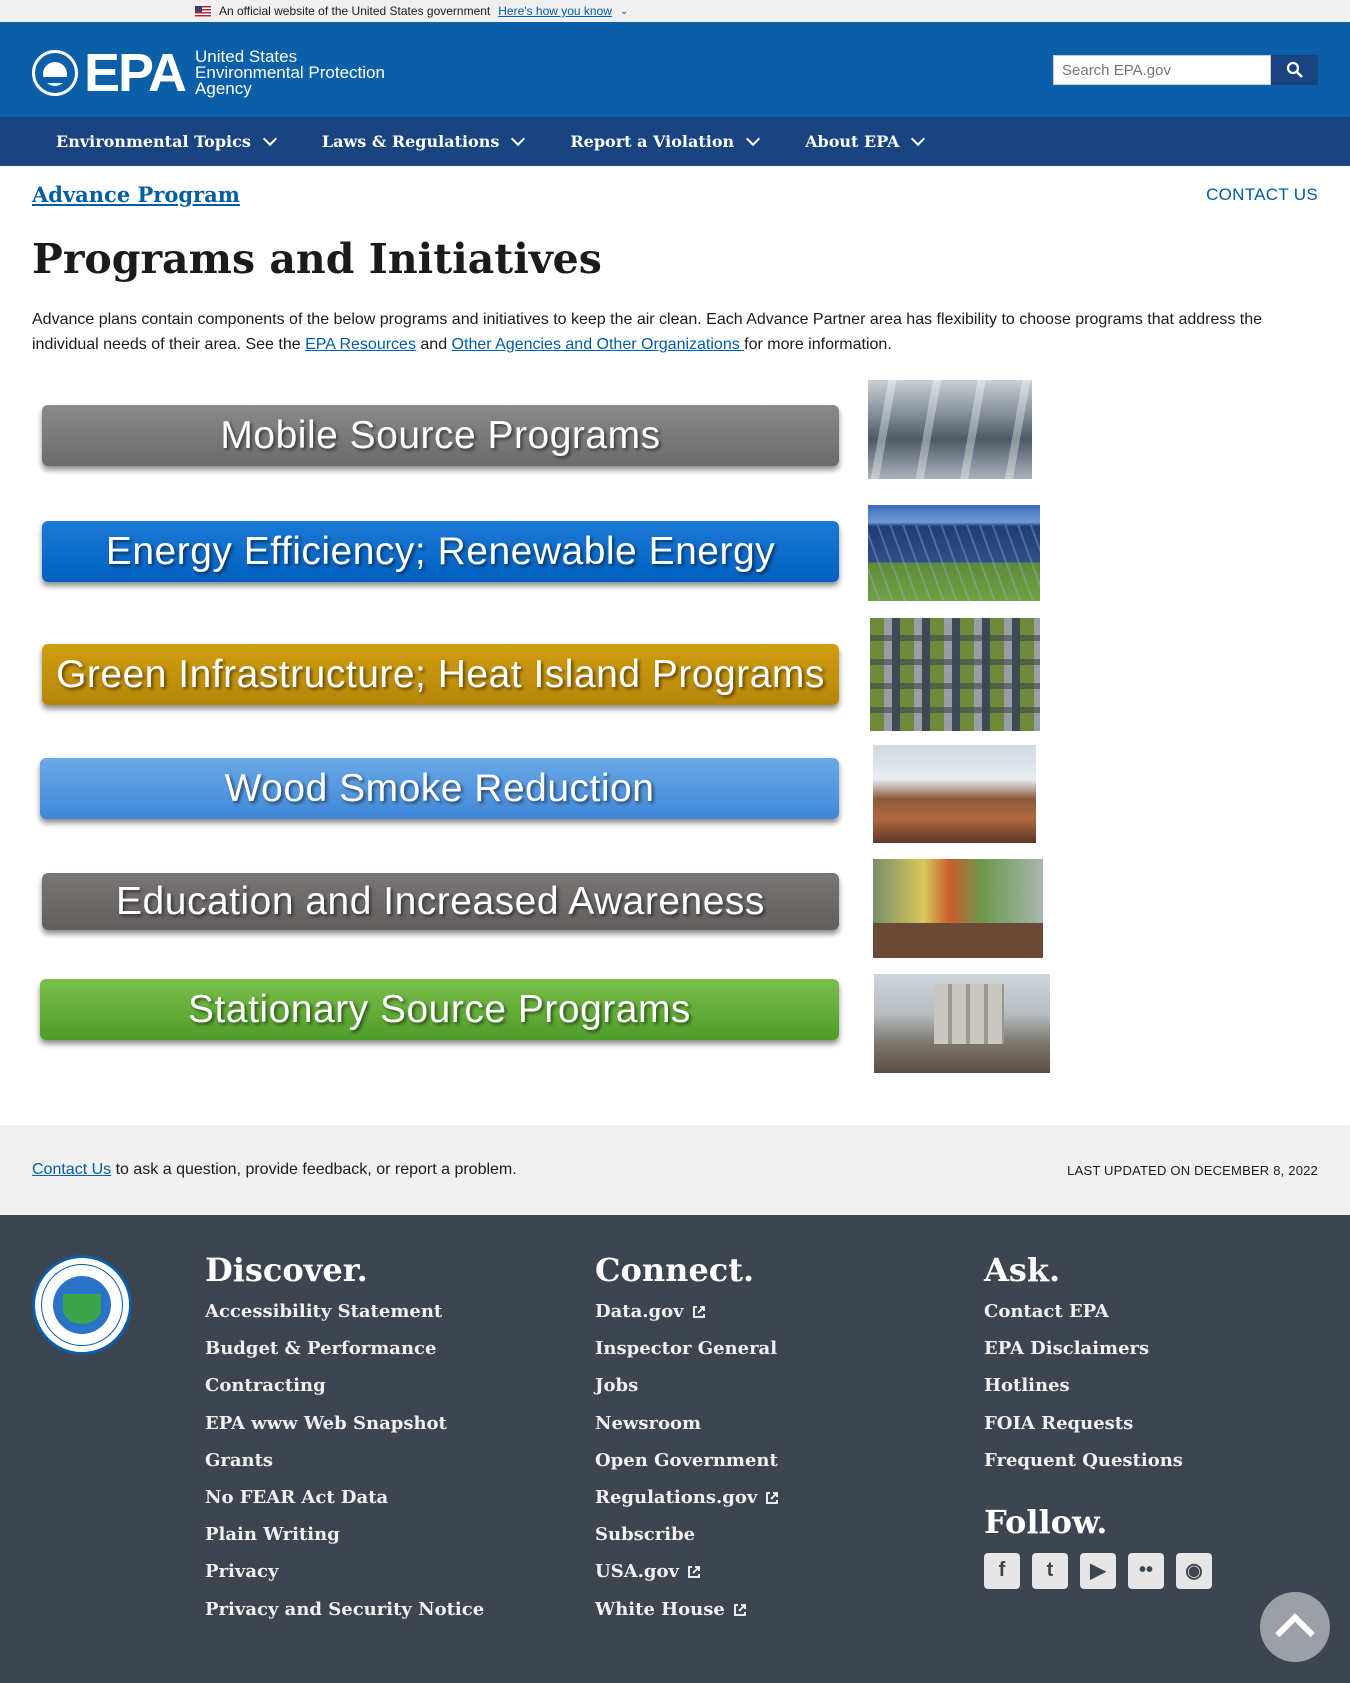 The width and height of the screenshot is (1350, 1683). What do you see at coordinates (440, 901) in the screenshot?
I see `education-awareness-button: Education and Increased Awareness` at bounding box center [440, 901].